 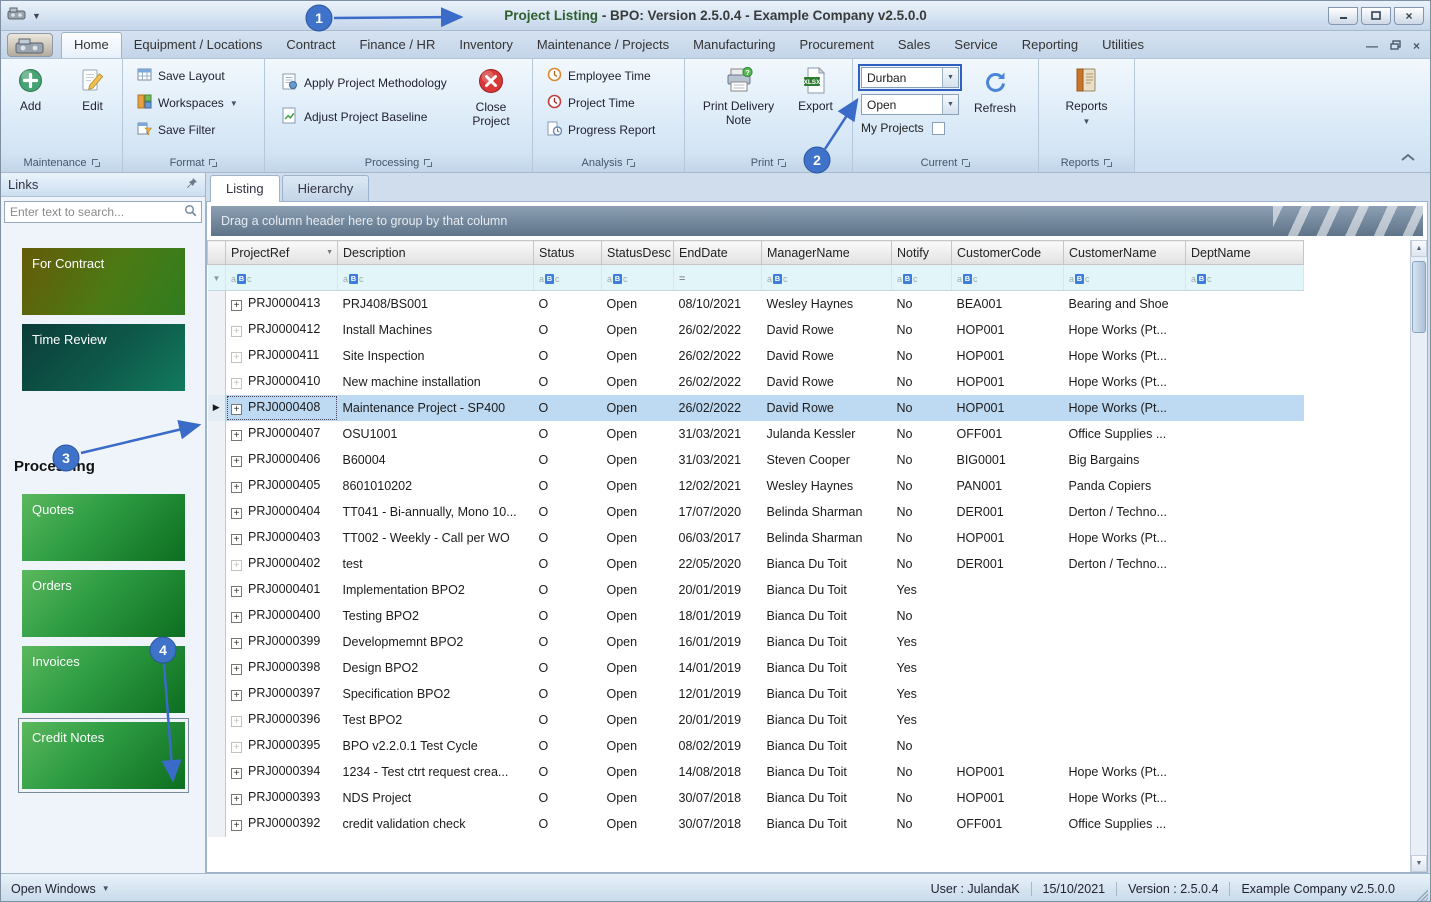 I want to click on ribbon-tab-contract: Contract, so click(x=310, y=45).